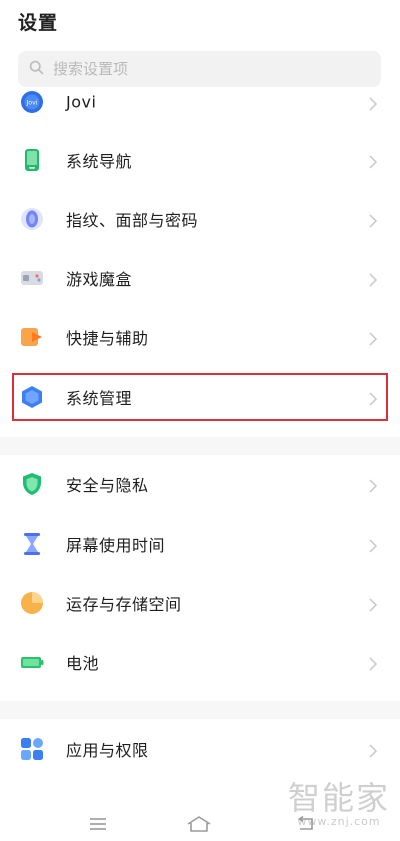 The height and width of the screenshot is (841, 400). What do you see at coordinates (200, 749) in the screenshot?
I see `settings-item-apps-permissions: 应用与权限` at bounding box center [200, 749].